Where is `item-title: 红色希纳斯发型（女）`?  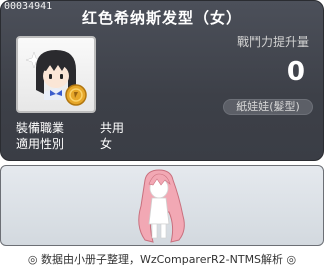
item-title: 红色希纳斯发型（女） is located at coordinates (161, 18).